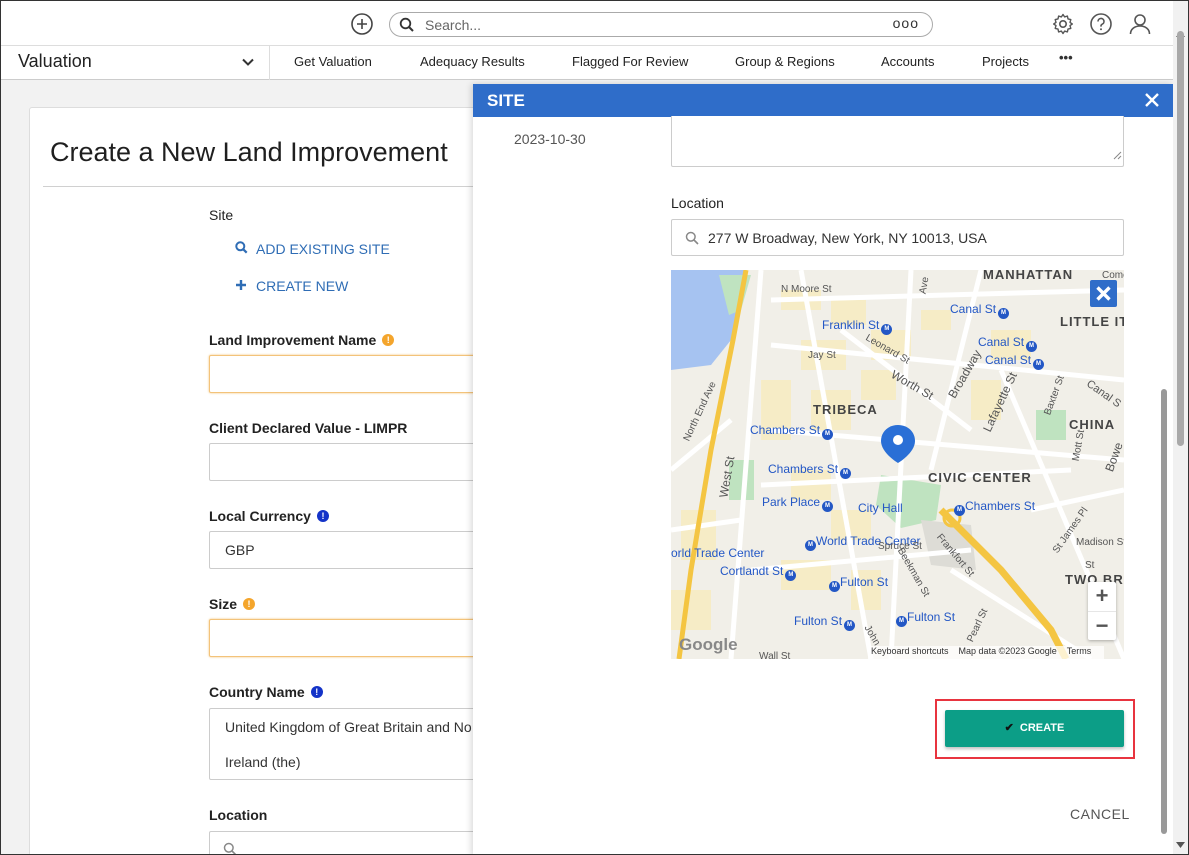 This screenshot has width=1189, height=855. Describe the element at coordinates (806, 289) in the screenshot. I see `map-street-n-moore-st: N Moore St` at that location.